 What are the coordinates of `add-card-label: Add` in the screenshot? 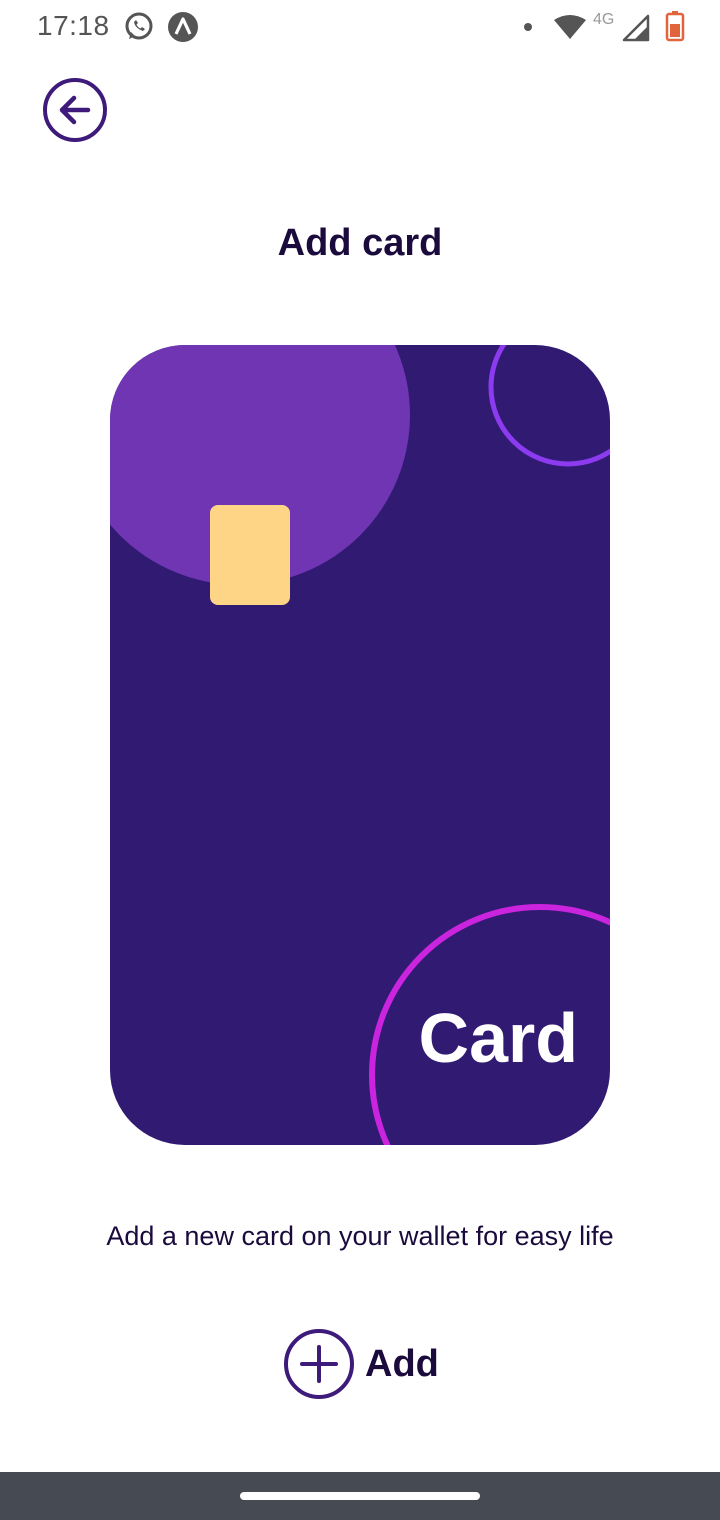 It's located at (402, 1363).